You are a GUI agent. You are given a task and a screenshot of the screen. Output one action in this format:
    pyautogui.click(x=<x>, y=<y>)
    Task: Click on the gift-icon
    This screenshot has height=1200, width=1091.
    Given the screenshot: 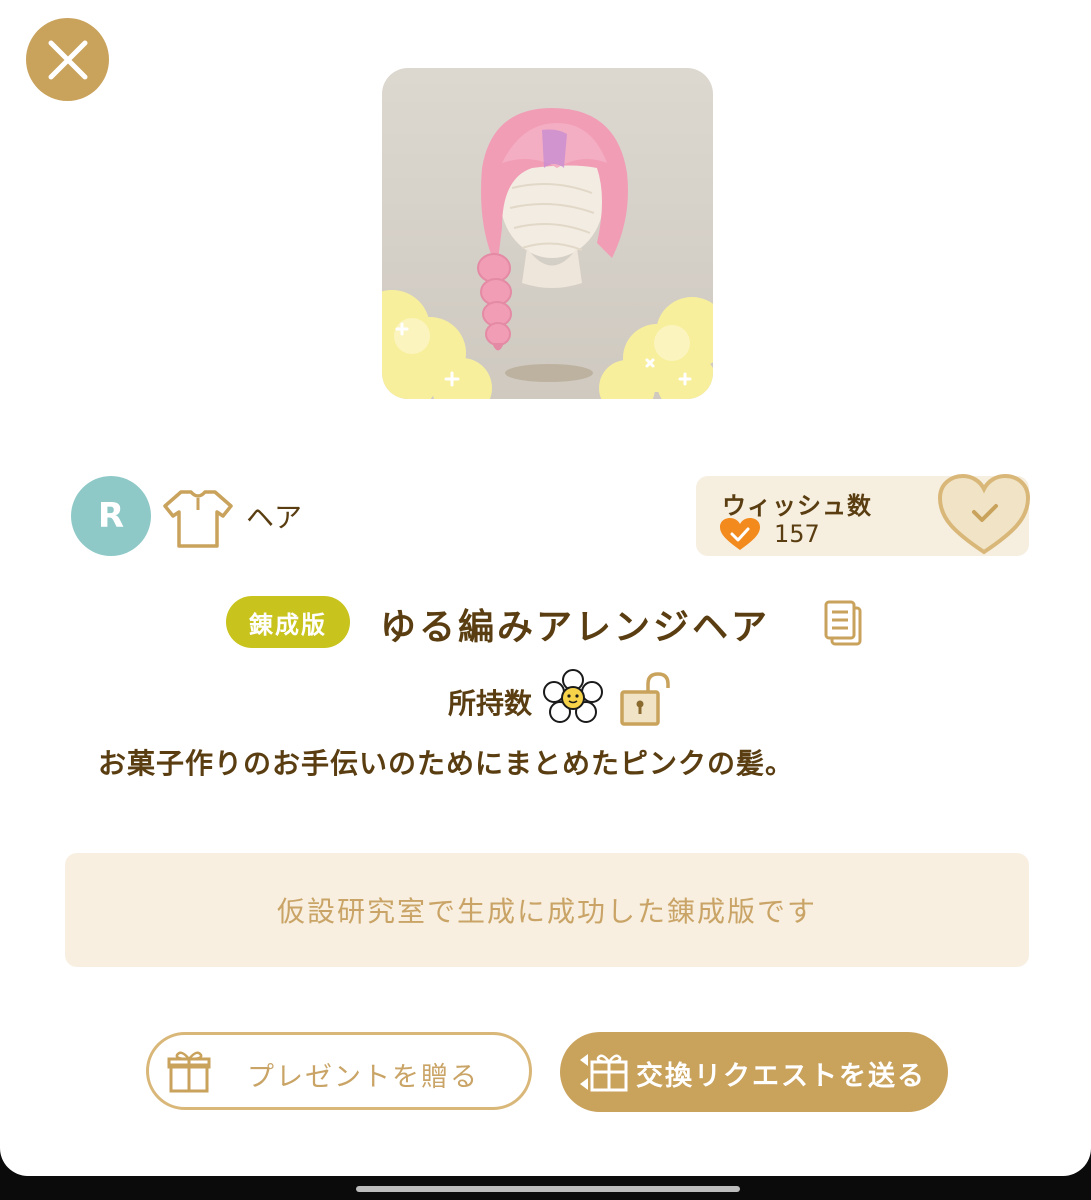 What is the action you would take?
    pyautogui.click(x=189, y=1072)
    